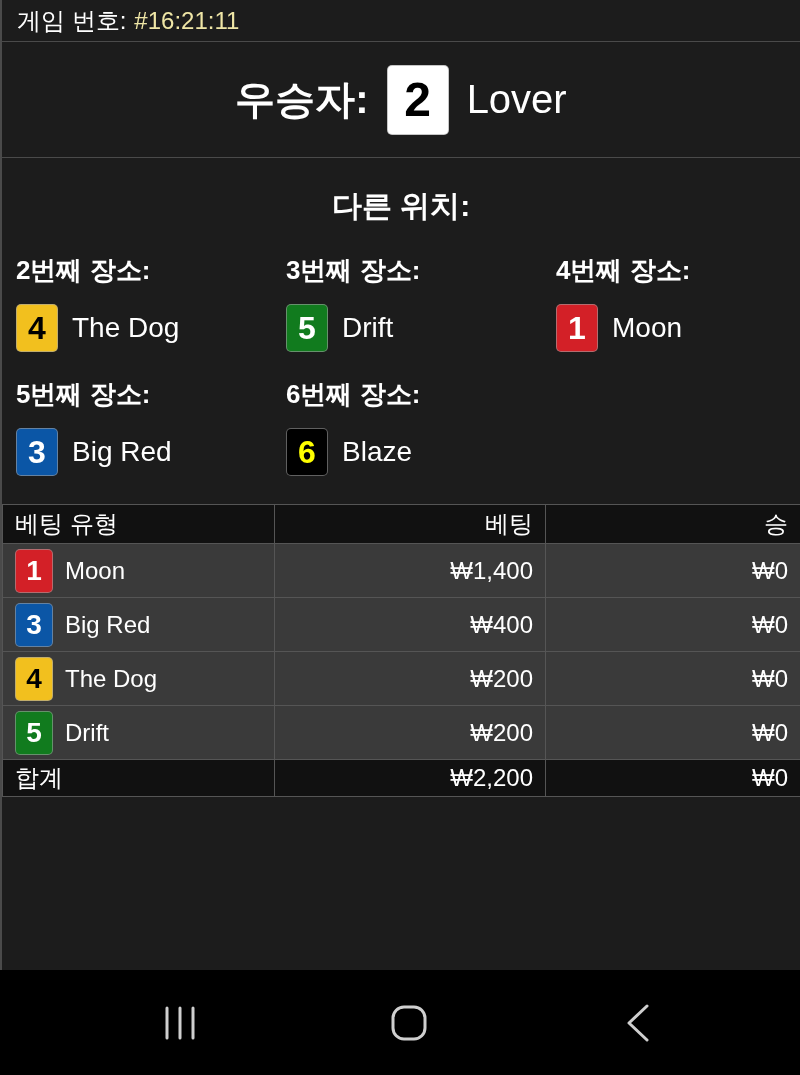 The width and height of the screenshot is (800, 1075). Describe the element at coordinates (353, 394) in the screenshot. I see `place-label: 6번째 장소:` at that location.